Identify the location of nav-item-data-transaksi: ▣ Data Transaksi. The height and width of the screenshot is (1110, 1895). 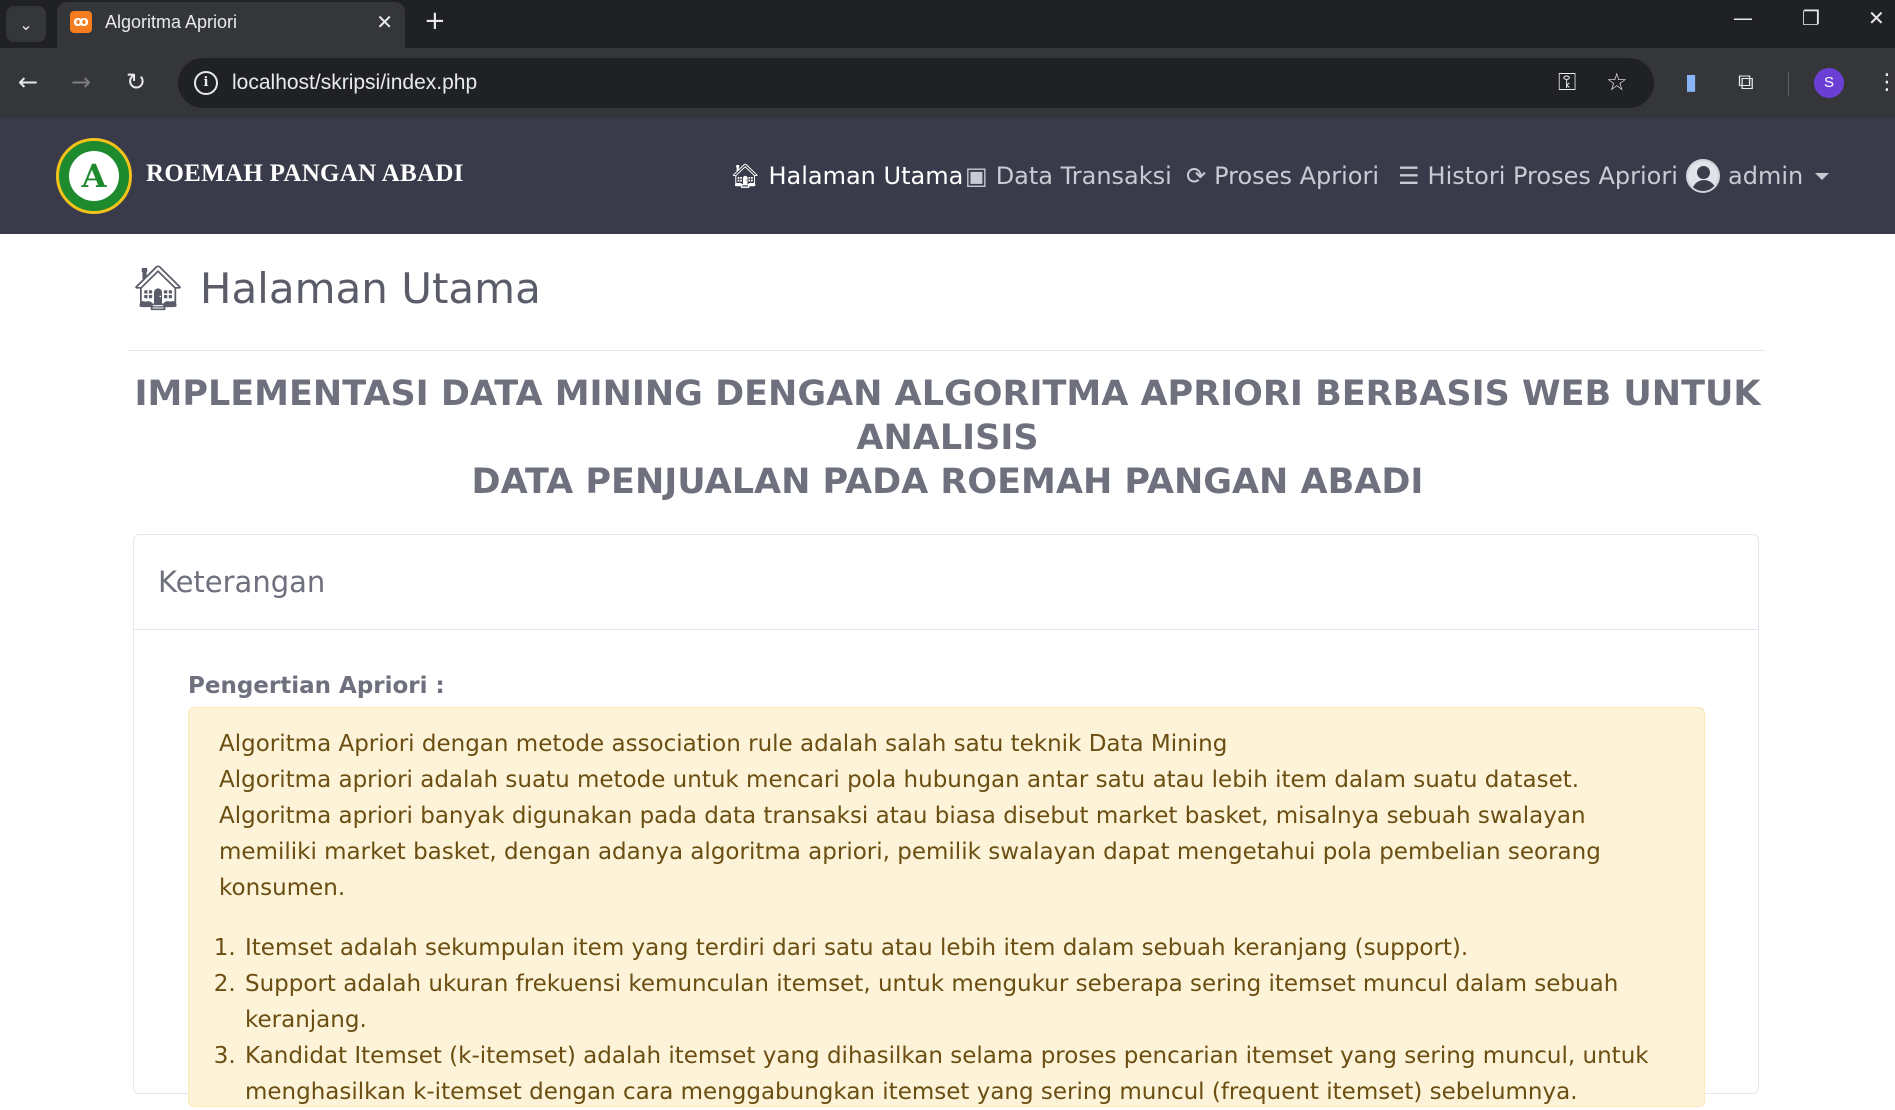
(1068, 176).